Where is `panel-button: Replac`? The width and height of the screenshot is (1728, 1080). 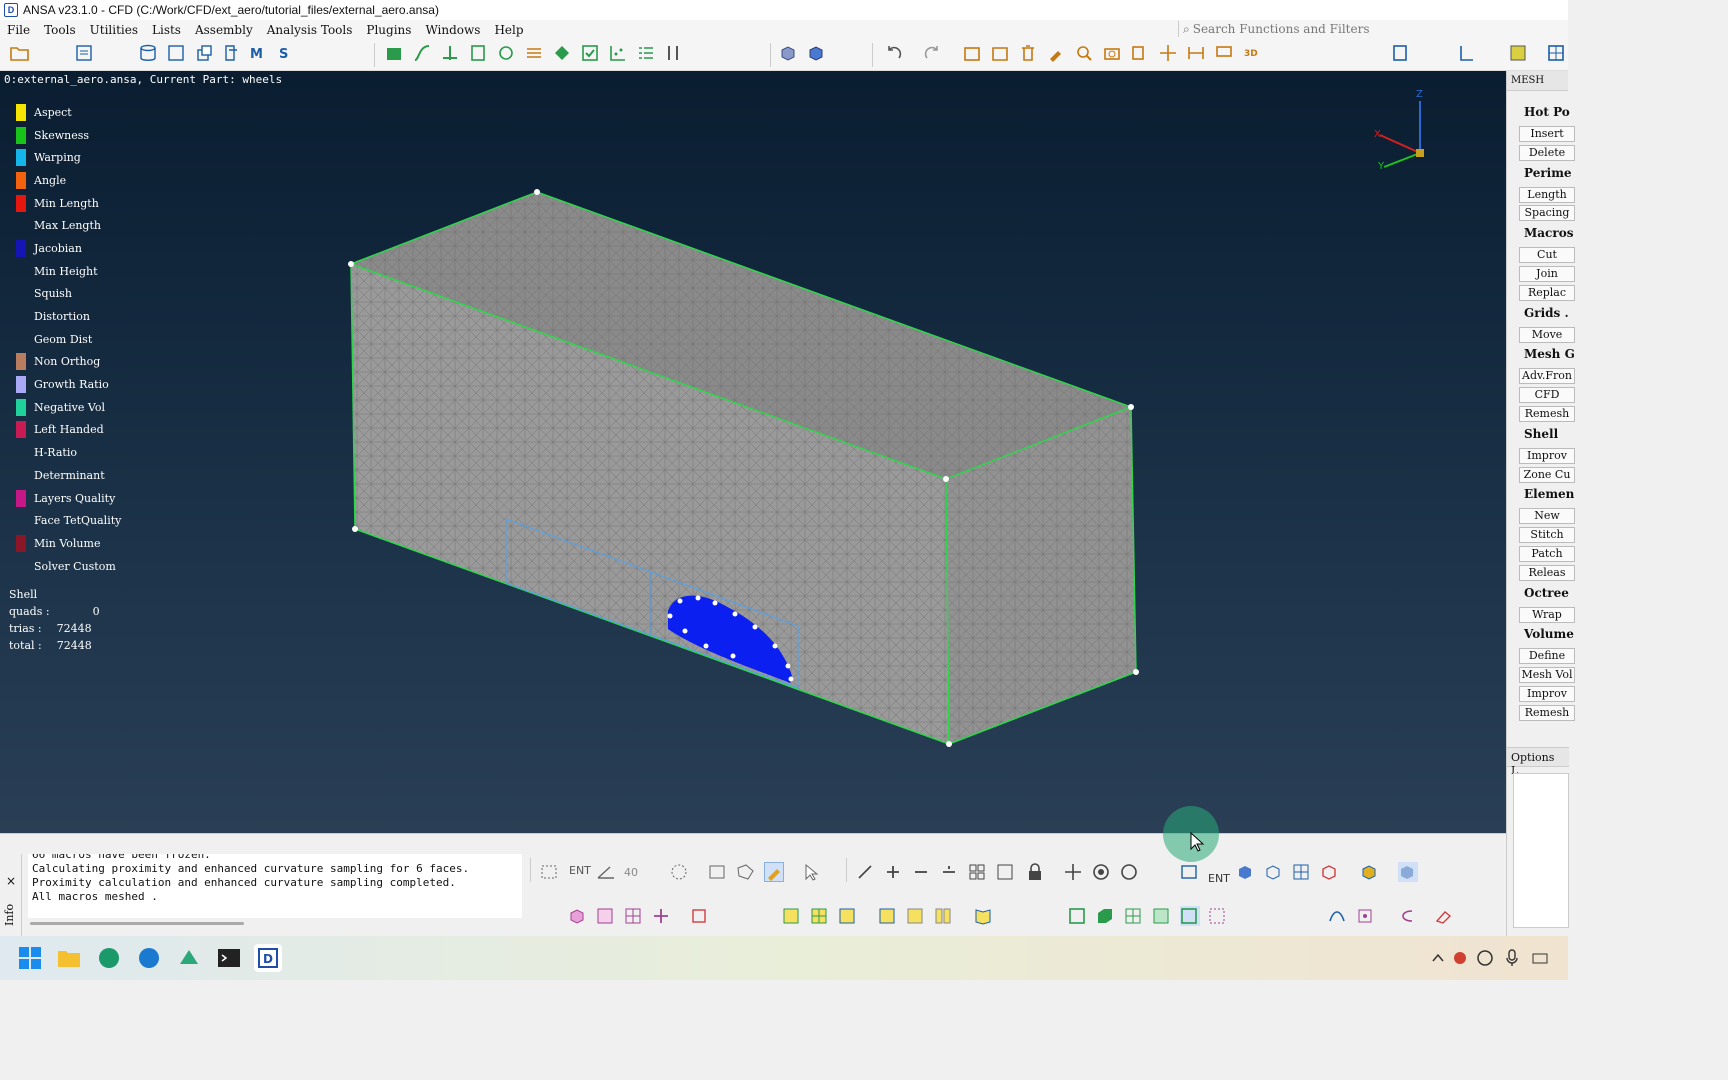 panel-button: Replac is located at coordinates (1547, 292).